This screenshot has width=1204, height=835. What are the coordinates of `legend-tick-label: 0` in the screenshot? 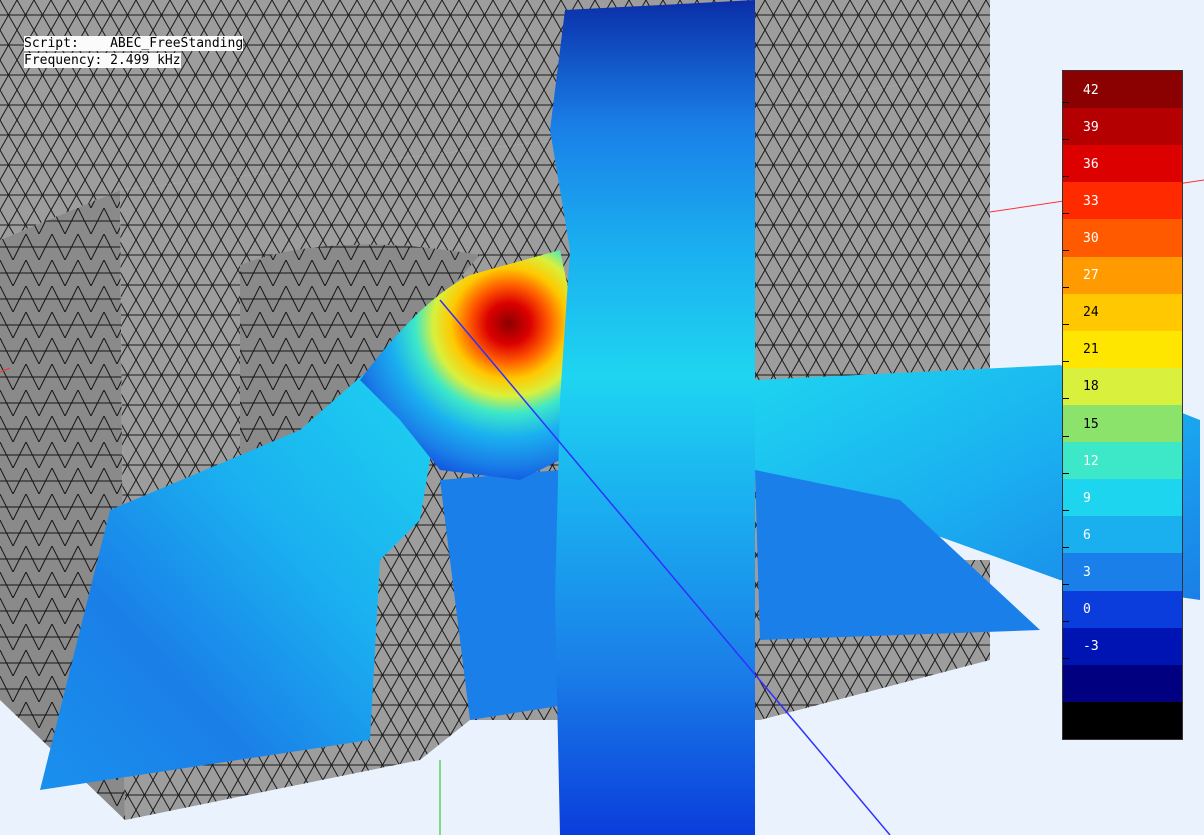 It's located at (1087, 610).